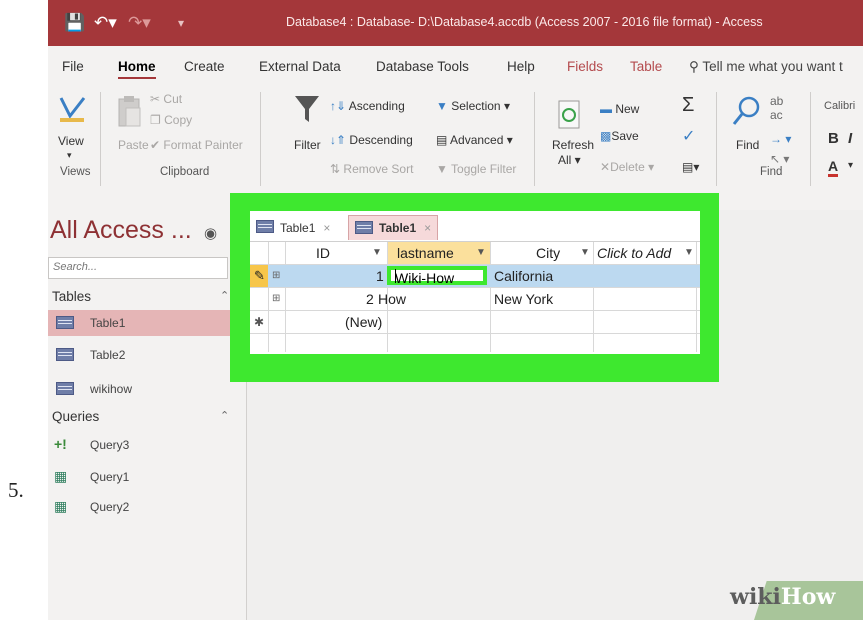 This screenshot has height=620, width=863. I want to click on column-header-city: City, so click(548, 253).